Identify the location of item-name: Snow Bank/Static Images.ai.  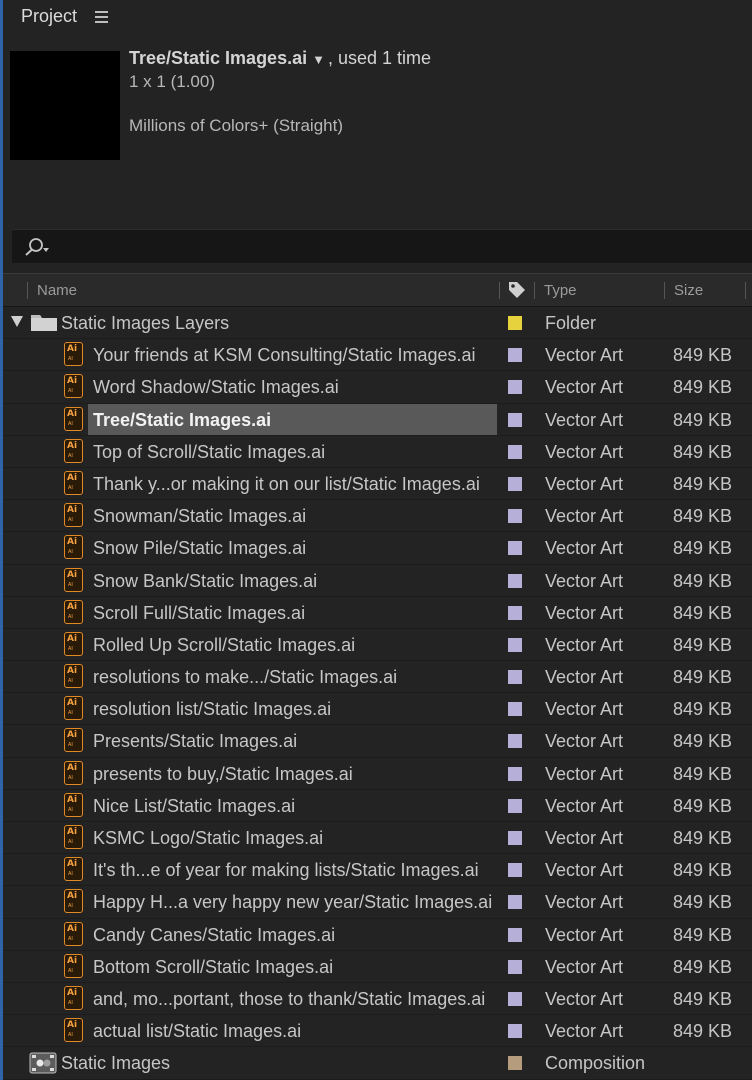
(205, 580).